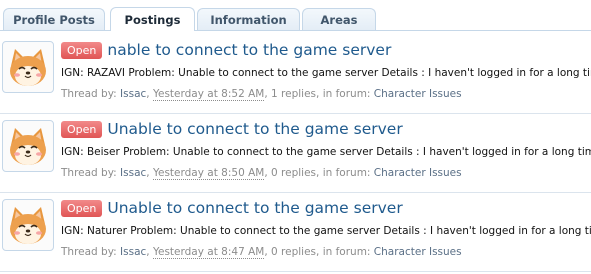  Describe the element at coordinates (208, 252) in the screenshot. I see `post-date: Yesterday at 8:47 AM` at that location.